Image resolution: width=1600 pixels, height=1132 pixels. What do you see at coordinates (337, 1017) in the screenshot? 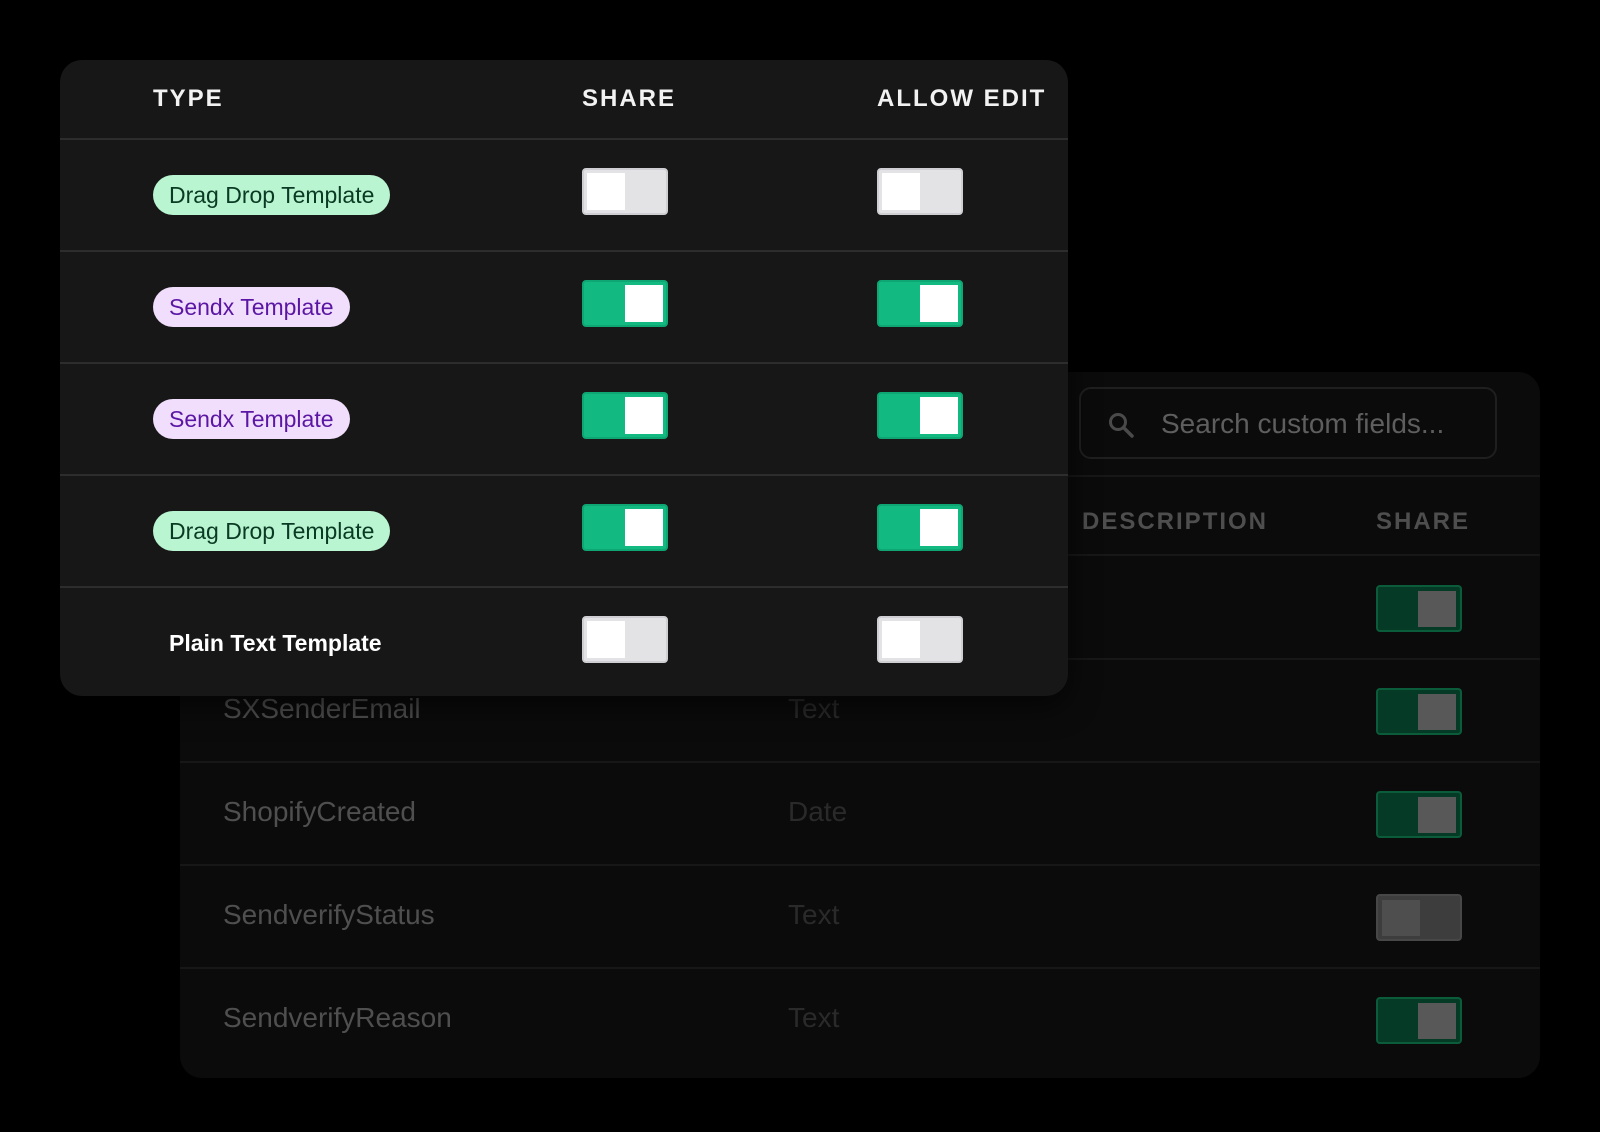
I see `field-name: SendverifyReason` at bounding box center [337, 1017].